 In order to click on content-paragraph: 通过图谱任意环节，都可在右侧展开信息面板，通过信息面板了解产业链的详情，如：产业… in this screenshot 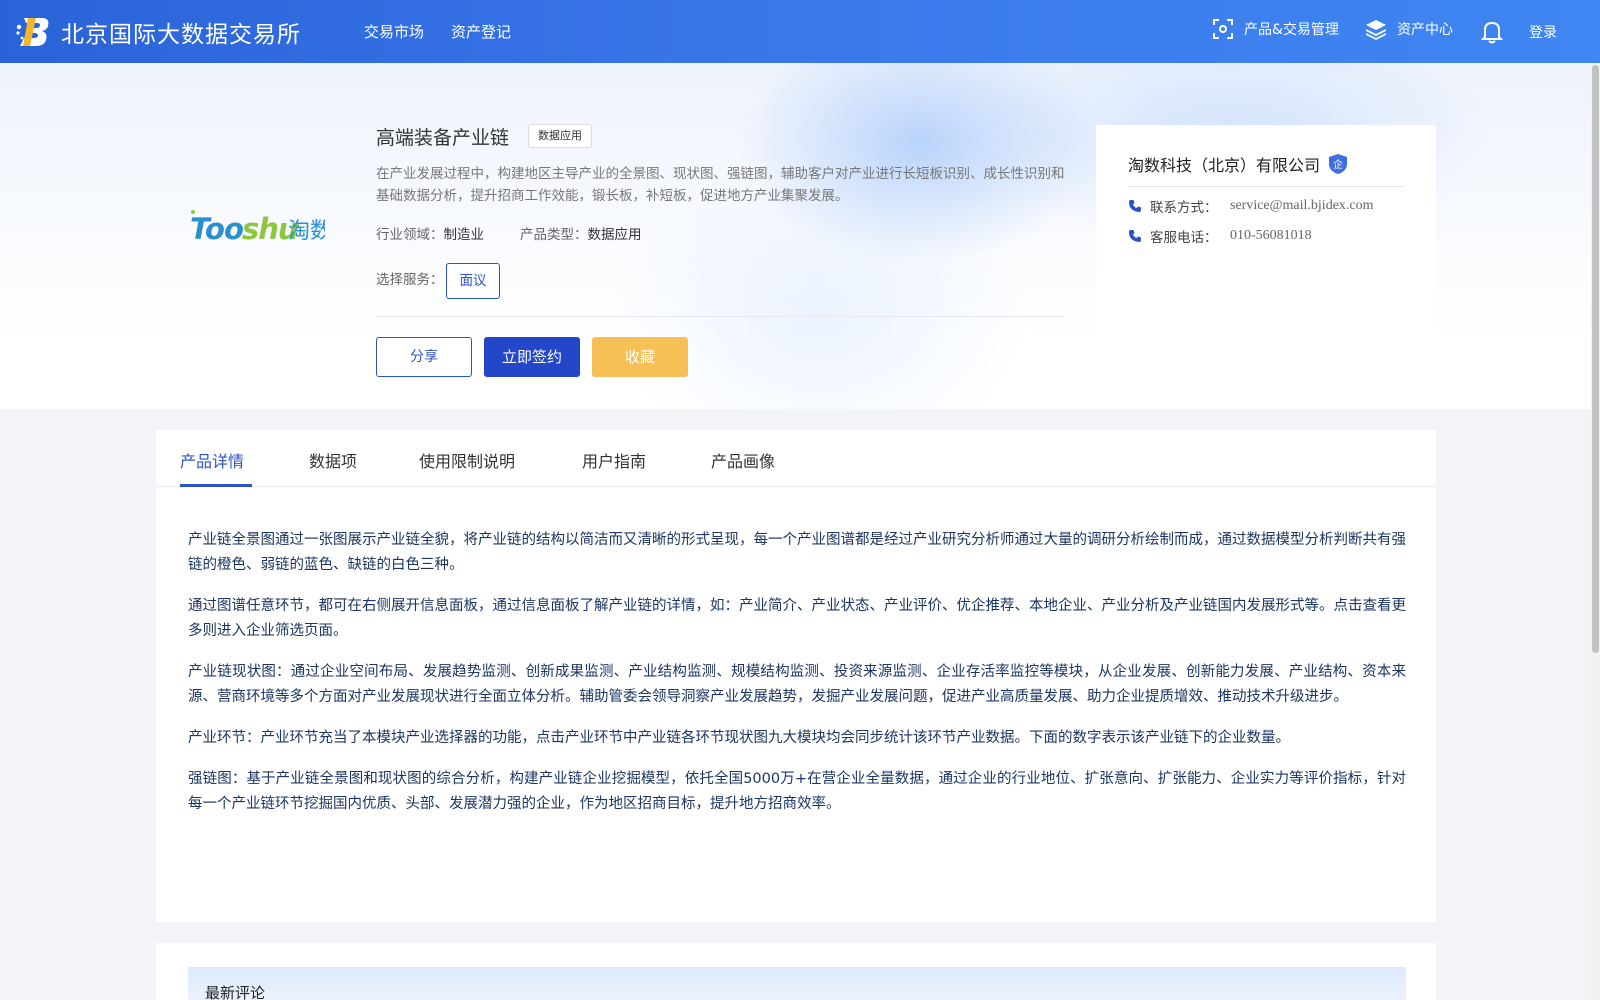, I will do `click(797, 618)`.